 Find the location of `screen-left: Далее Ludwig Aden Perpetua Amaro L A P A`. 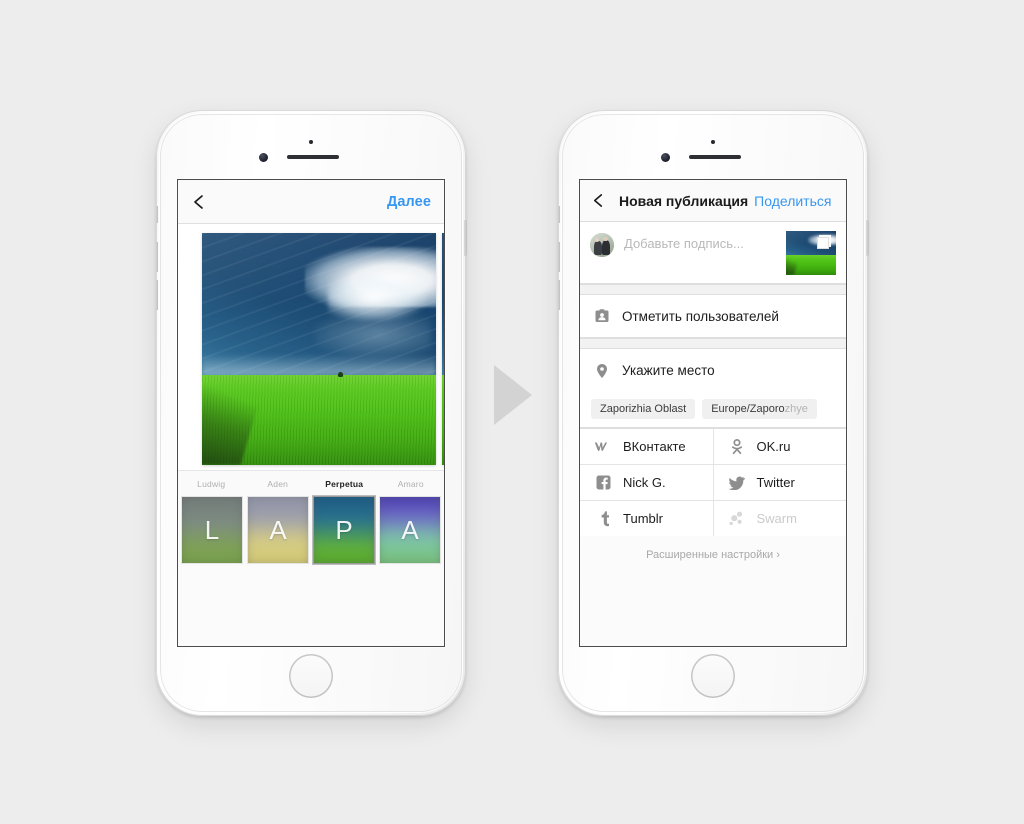

screen-left: Далее Ludwig Aden Perpetua Amaro L A P A is located at coordinates (311, 413).